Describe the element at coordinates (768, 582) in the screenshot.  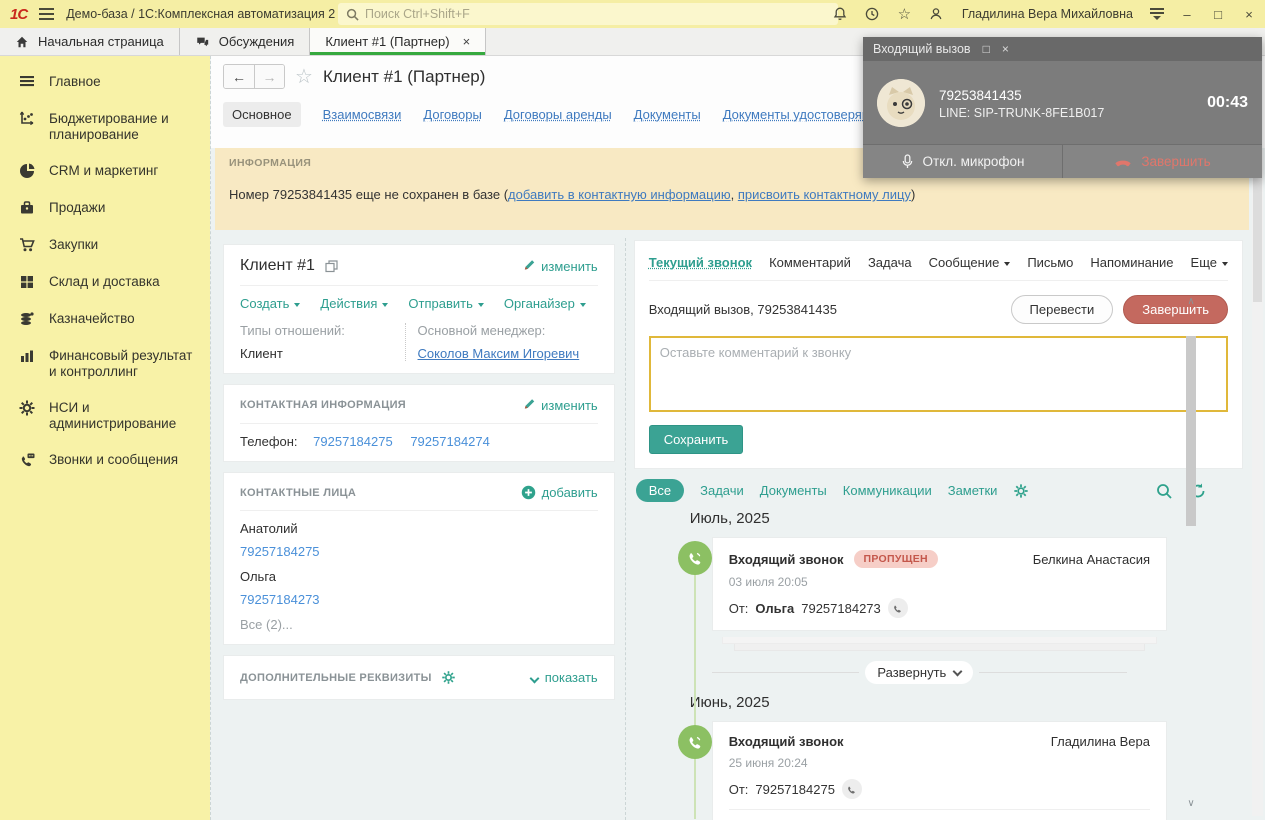
I see `history-item-datetime: 03 июля 20:05` at that location.